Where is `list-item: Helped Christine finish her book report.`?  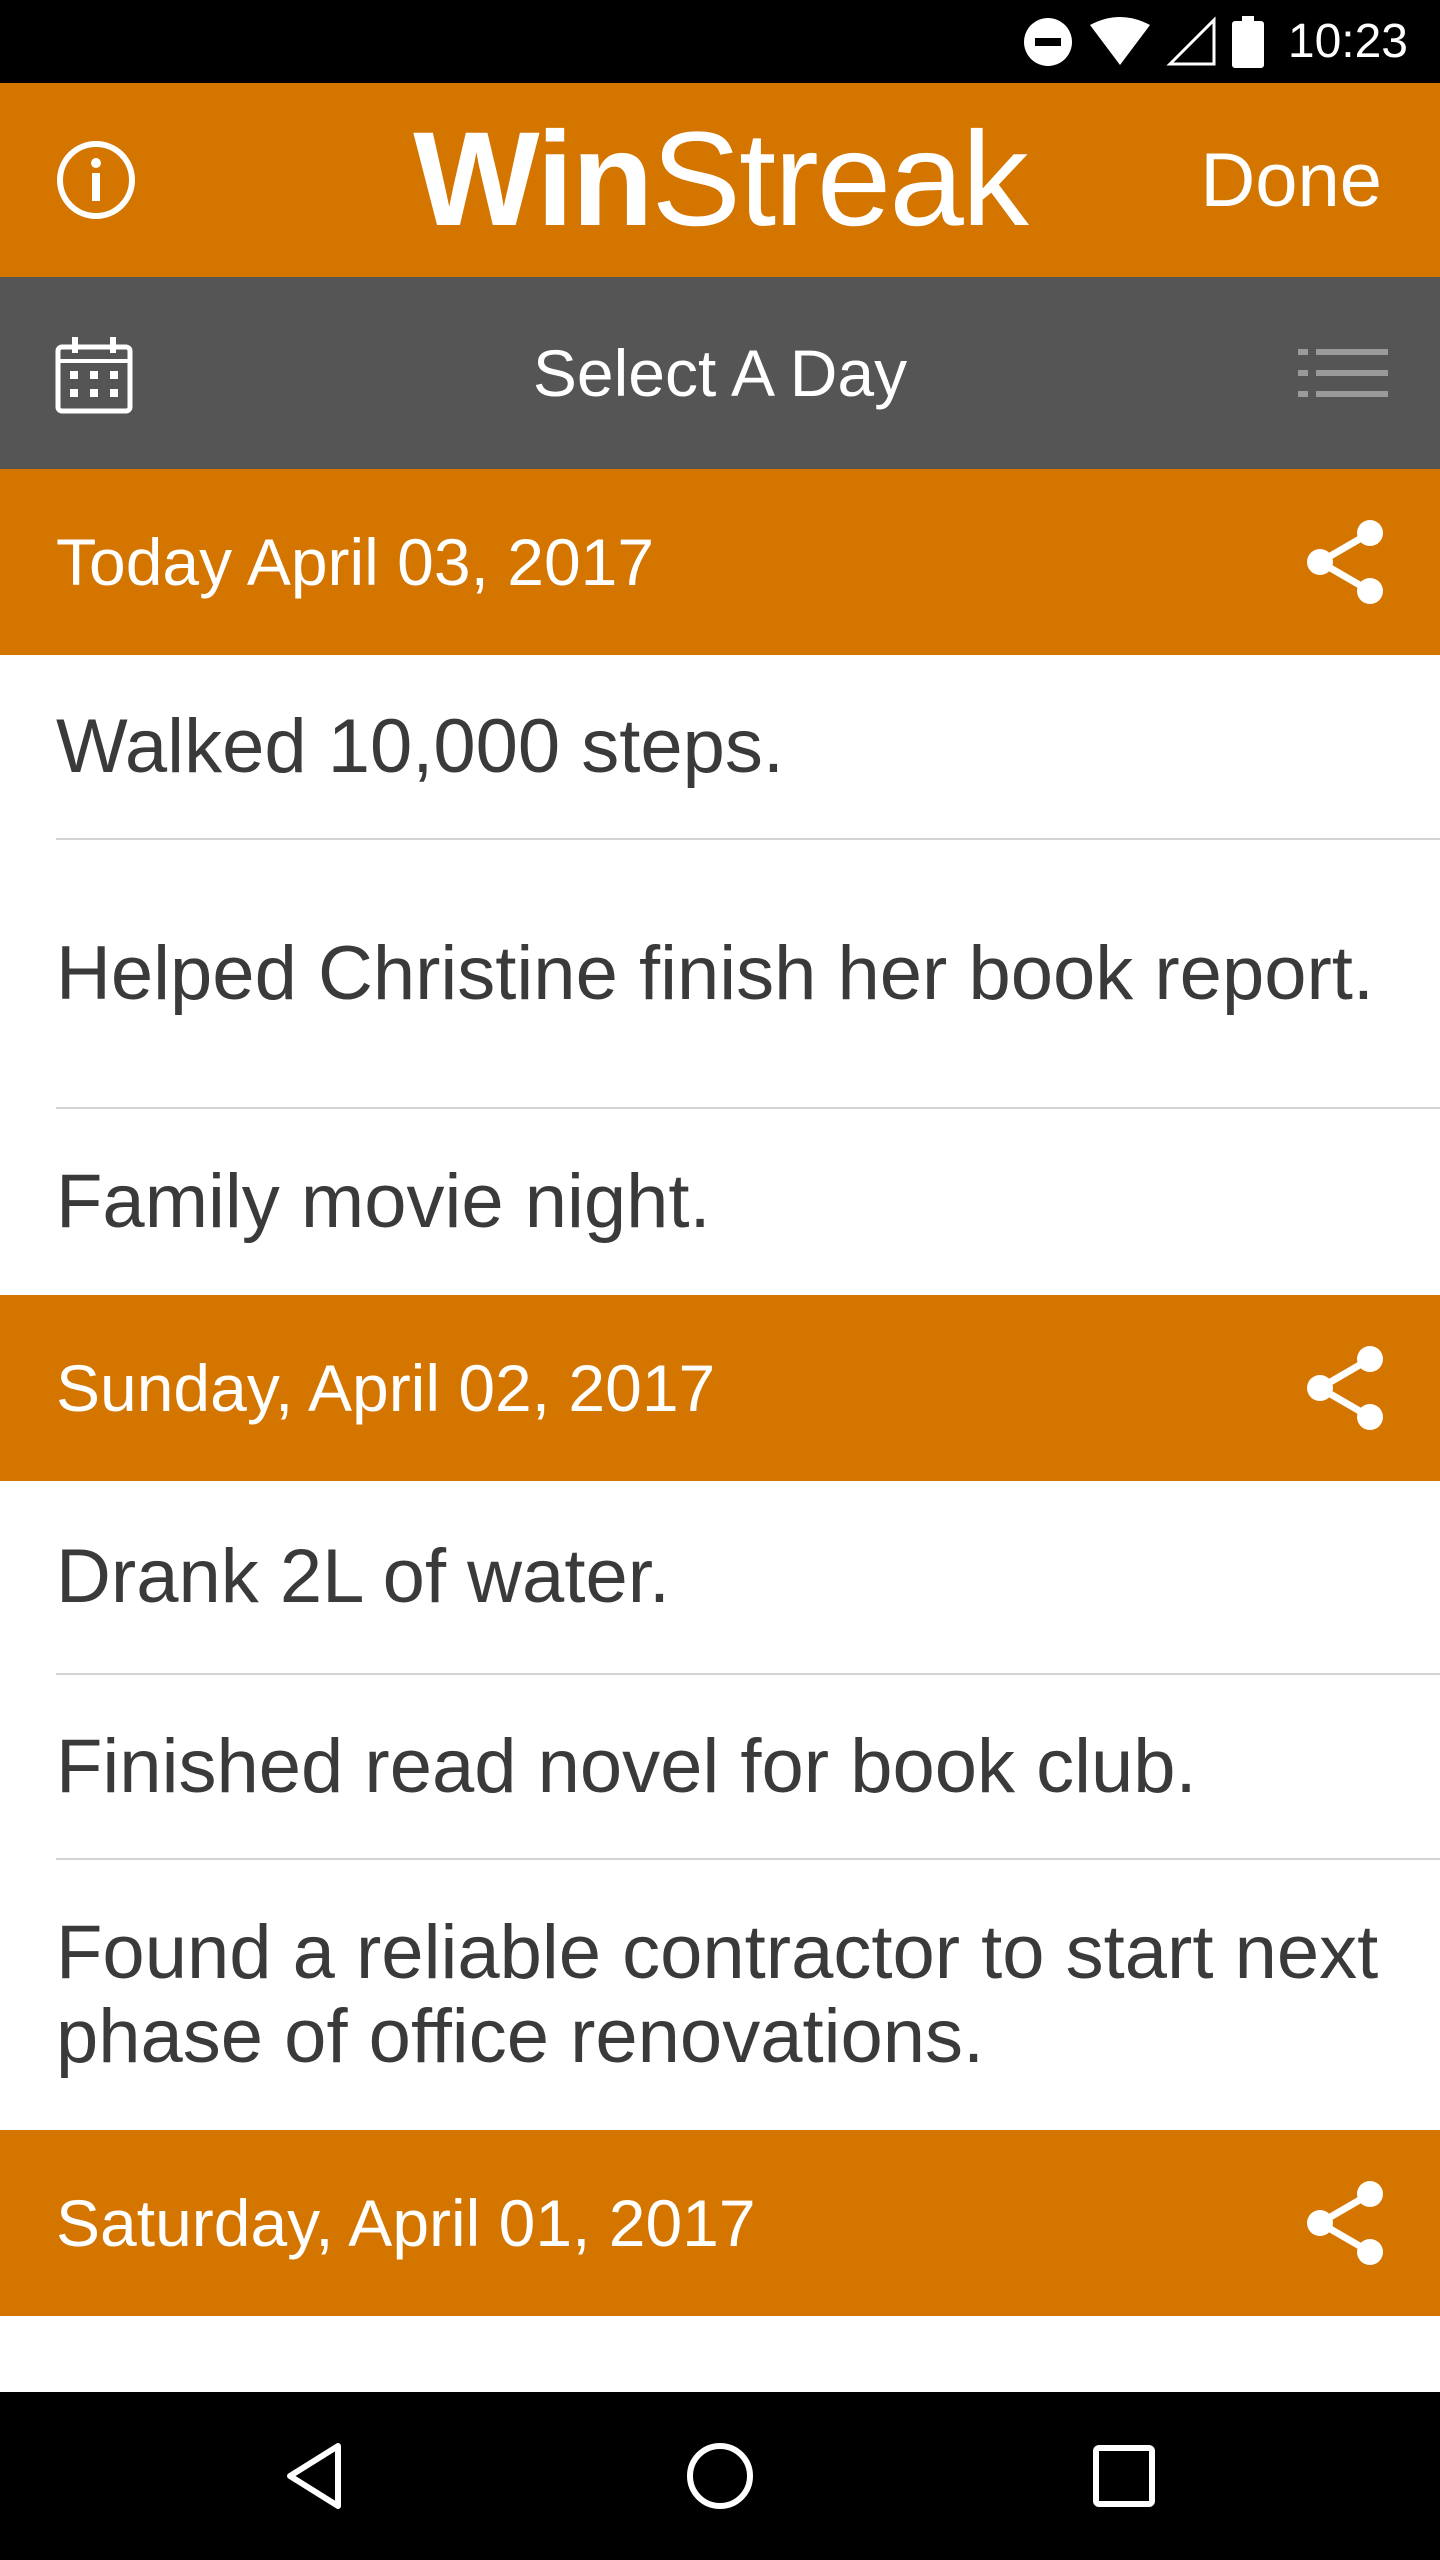 list-item: Helped Christine finish her book report. is located at coordinates (748, 974).